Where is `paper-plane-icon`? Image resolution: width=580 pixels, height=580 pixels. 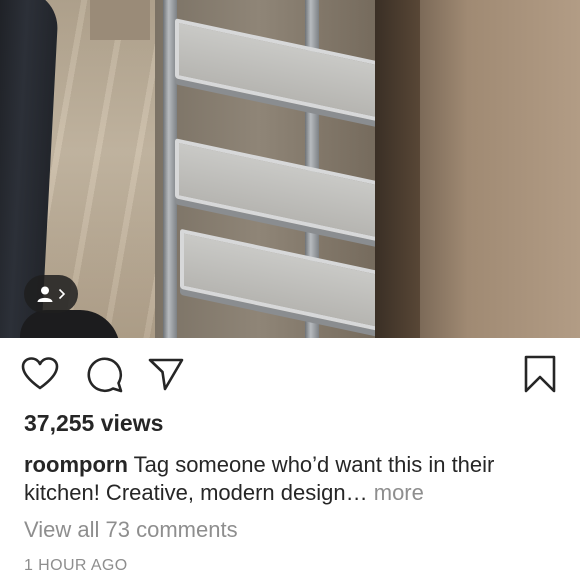 paper-plane-icon is located at coordinates (166, 374).